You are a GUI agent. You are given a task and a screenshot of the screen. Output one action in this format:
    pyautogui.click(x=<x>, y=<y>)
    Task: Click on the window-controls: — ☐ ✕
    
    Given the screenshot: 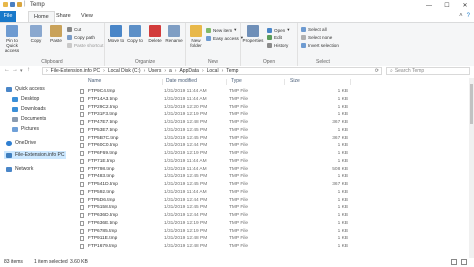 What is the action you would take?
    pyautogui.click(x=447, y=5)
    